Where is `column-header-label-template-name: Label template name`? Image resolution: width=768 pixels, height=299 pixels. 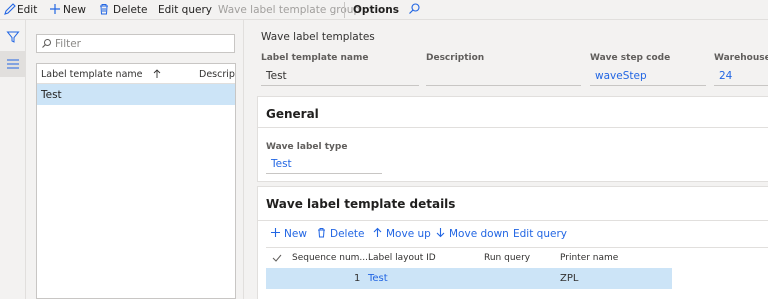 column-header-label-template-name: Label template name is located at coordinates (92, 74).